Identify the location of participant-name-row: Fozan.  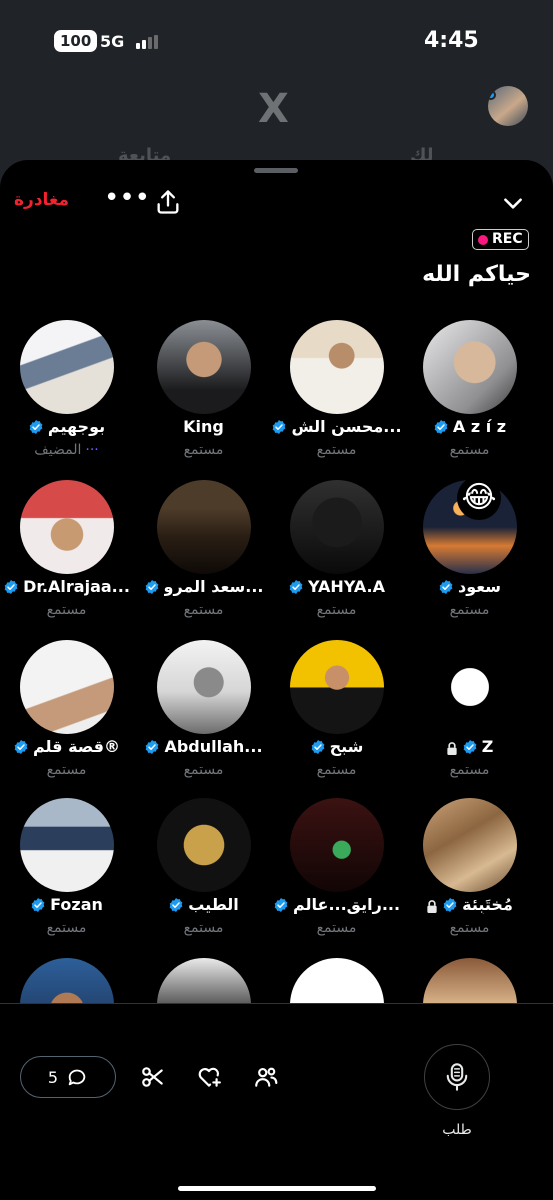
(66, 904).